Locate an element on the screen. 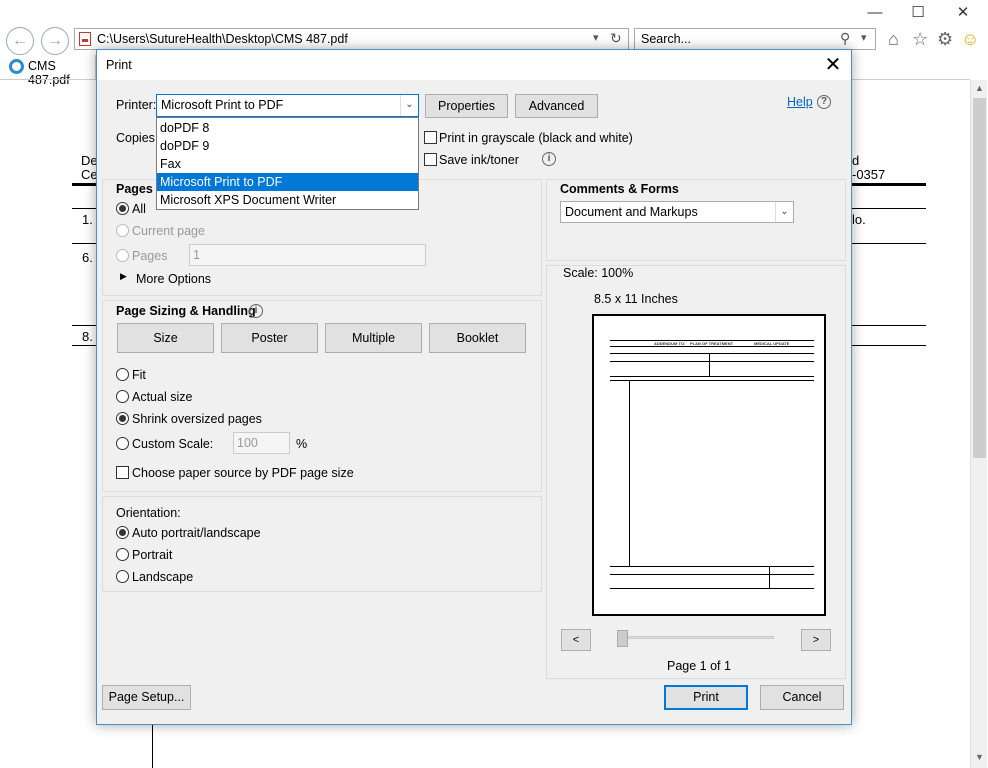 The width and height of the screenshot is (988, 768). page-slider-thumb is located at coordinates (622, 638).